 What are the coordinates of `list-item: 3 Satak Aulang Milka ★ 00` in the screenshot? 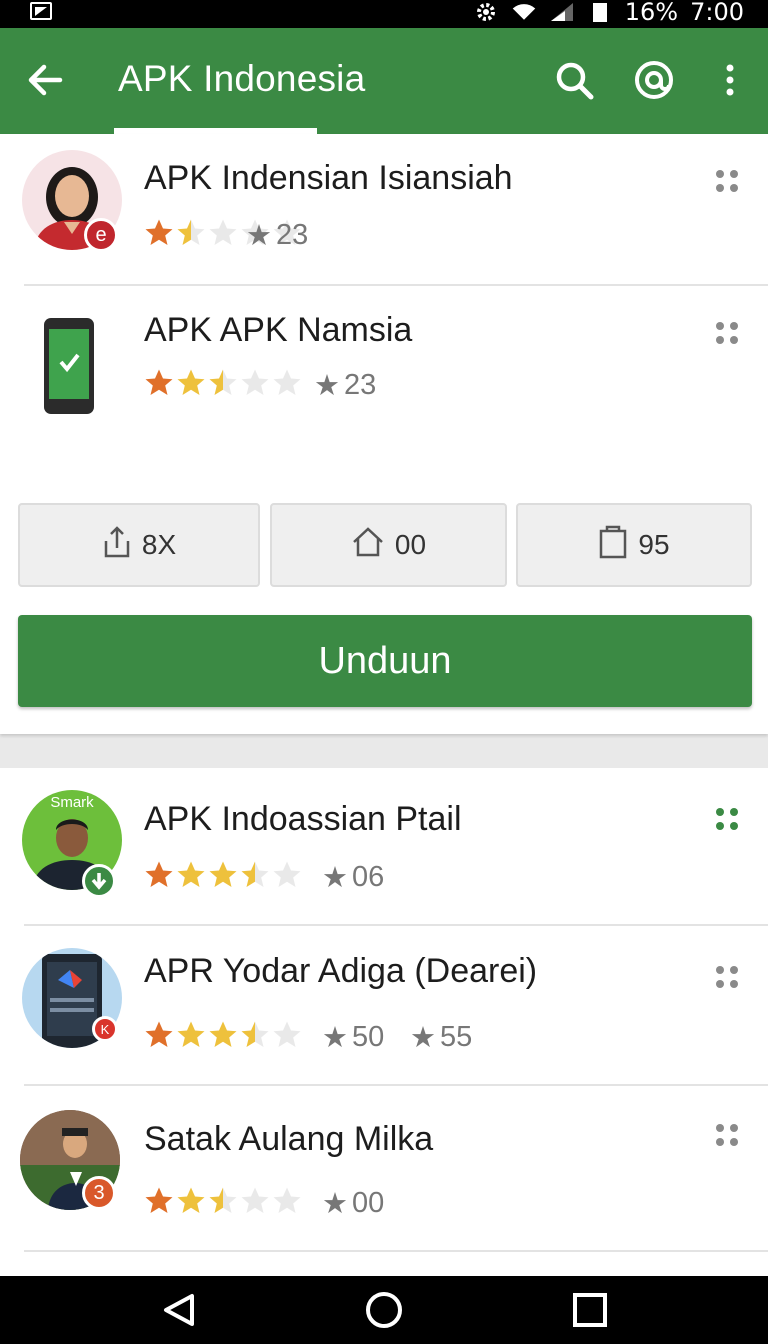 It's located at (384, 1169).